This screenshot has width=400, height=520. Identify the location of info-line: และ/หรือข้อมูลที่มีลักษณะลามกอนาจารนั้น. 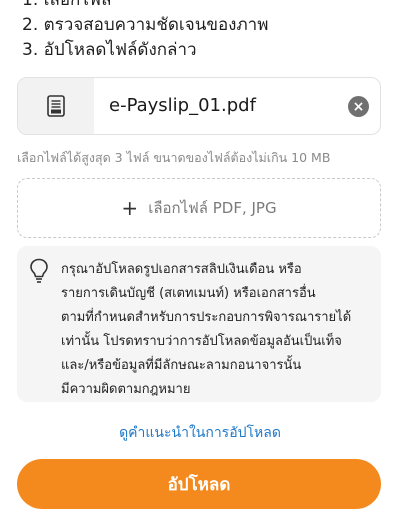
(181, 365).